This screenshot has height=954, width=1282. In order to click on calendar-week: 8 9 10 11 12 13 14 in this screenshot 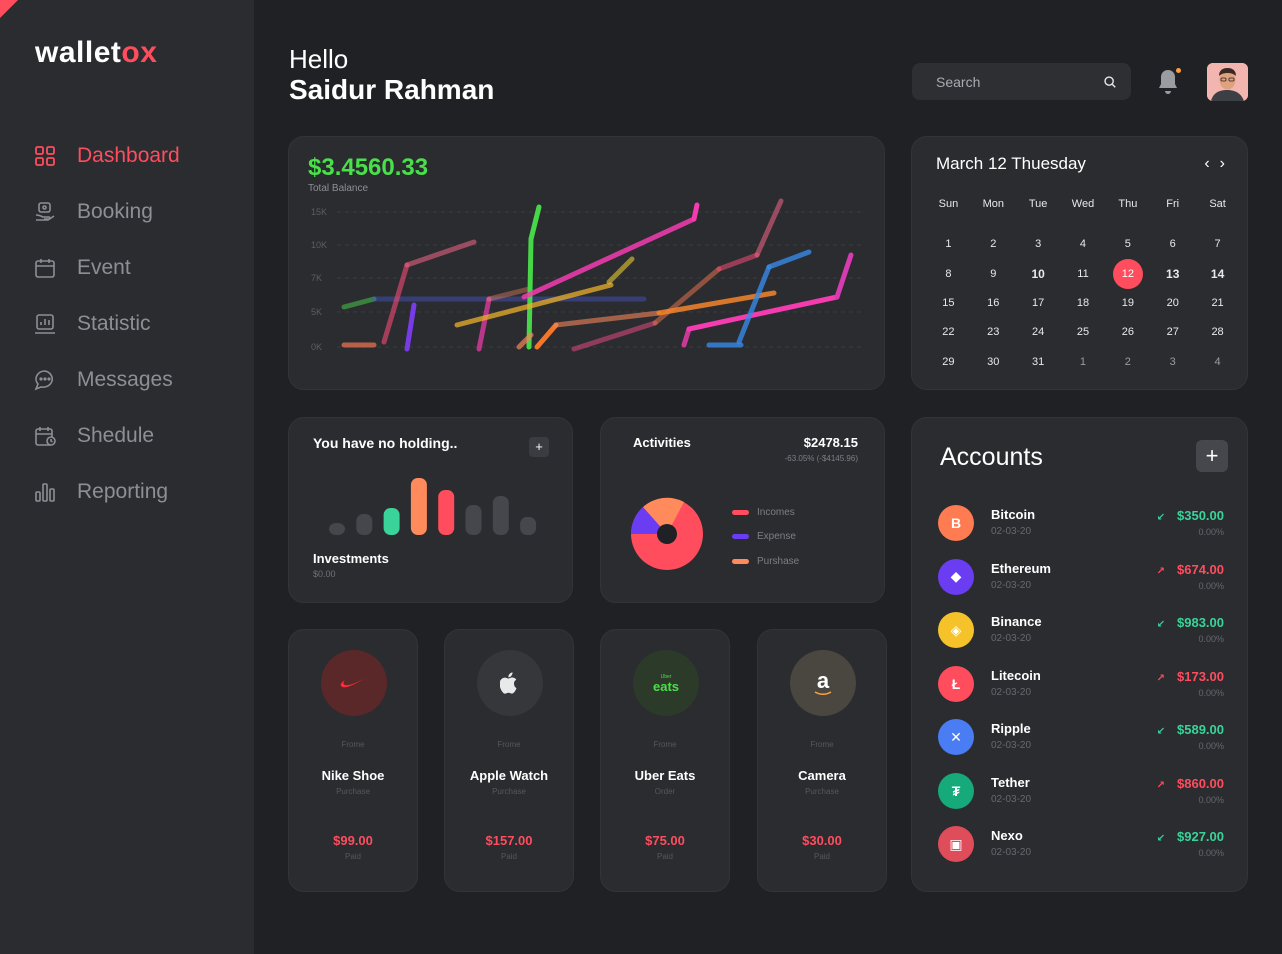, I will do `click(1083, 273)`.